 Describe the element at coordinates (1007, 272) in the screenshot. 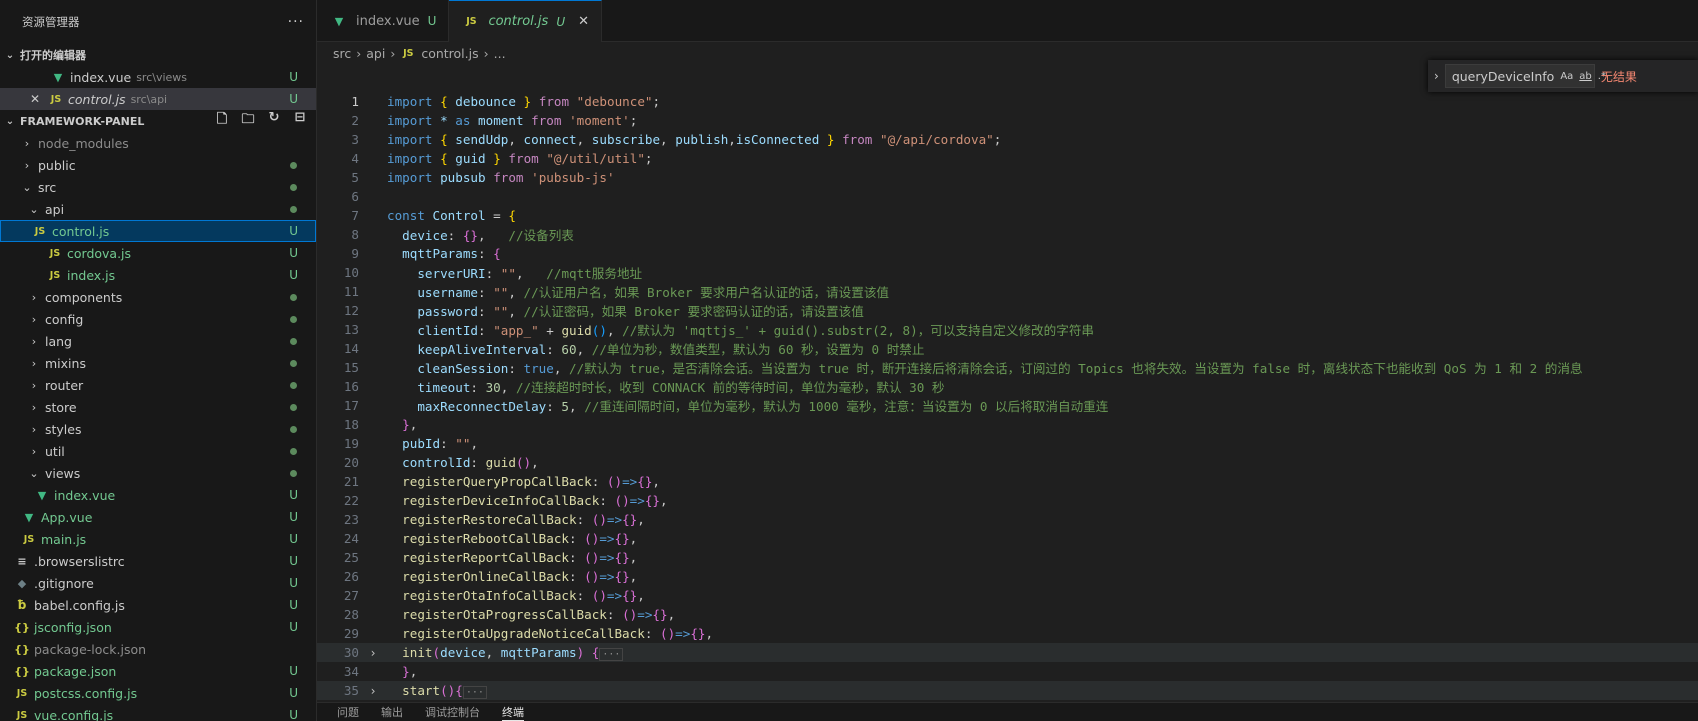

I see `code-line: 10 serverURI: "", //mqtt服务地址` at that location.